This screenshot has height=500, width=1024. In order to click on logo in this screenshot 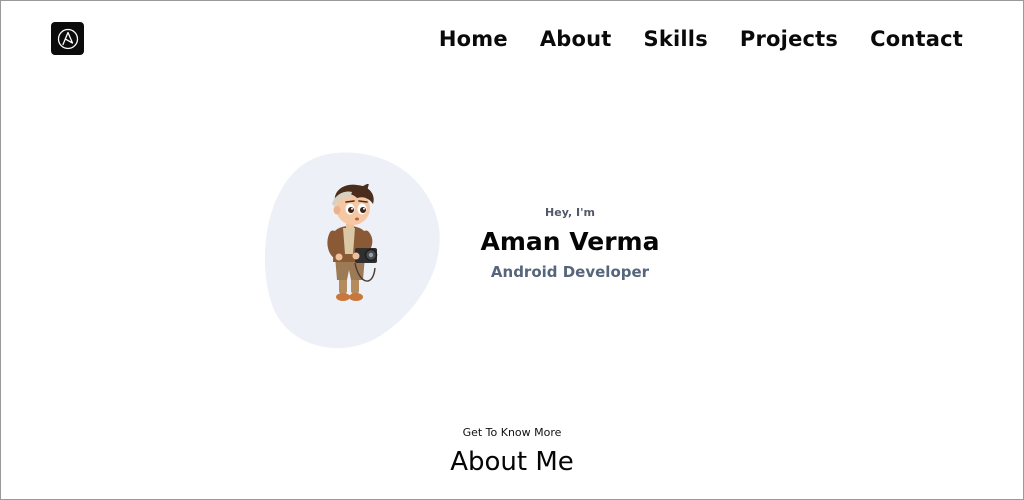, I will do `click(67, 38)`.